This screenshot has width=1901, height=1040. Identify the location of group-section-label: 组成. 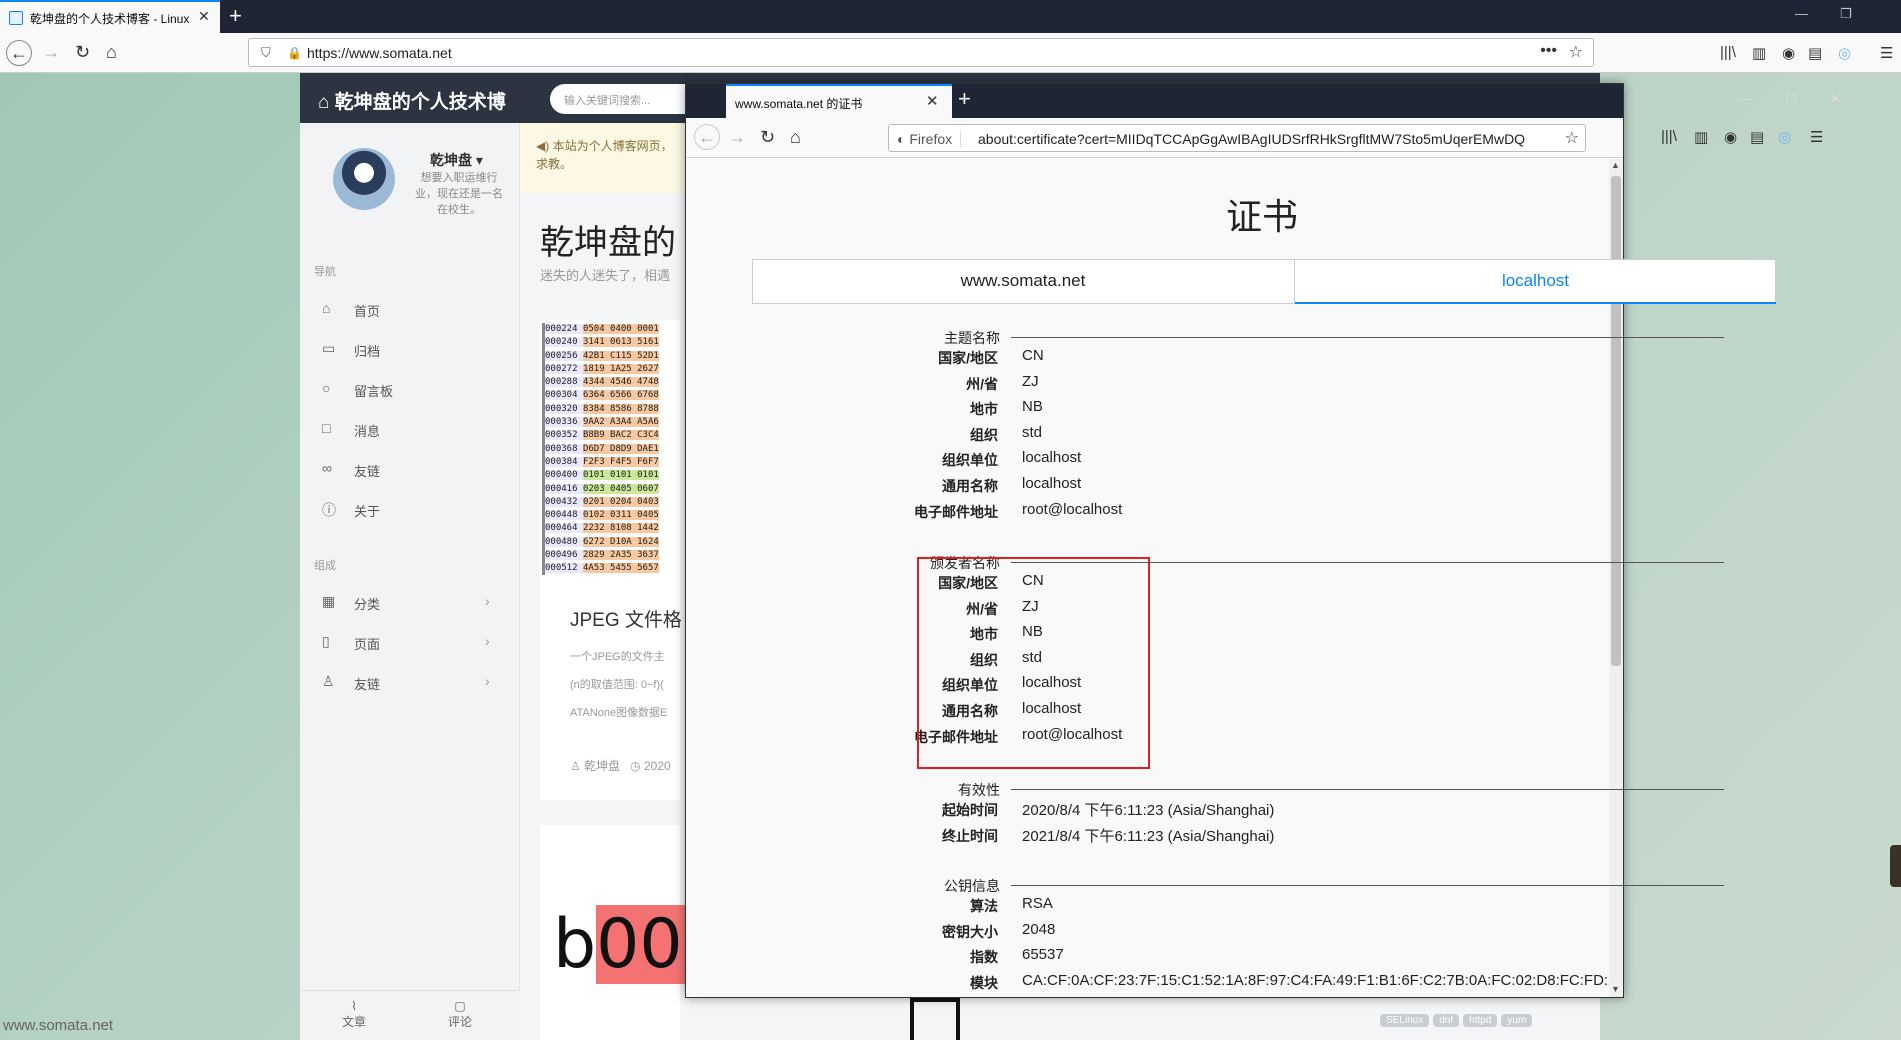
(325, 566).